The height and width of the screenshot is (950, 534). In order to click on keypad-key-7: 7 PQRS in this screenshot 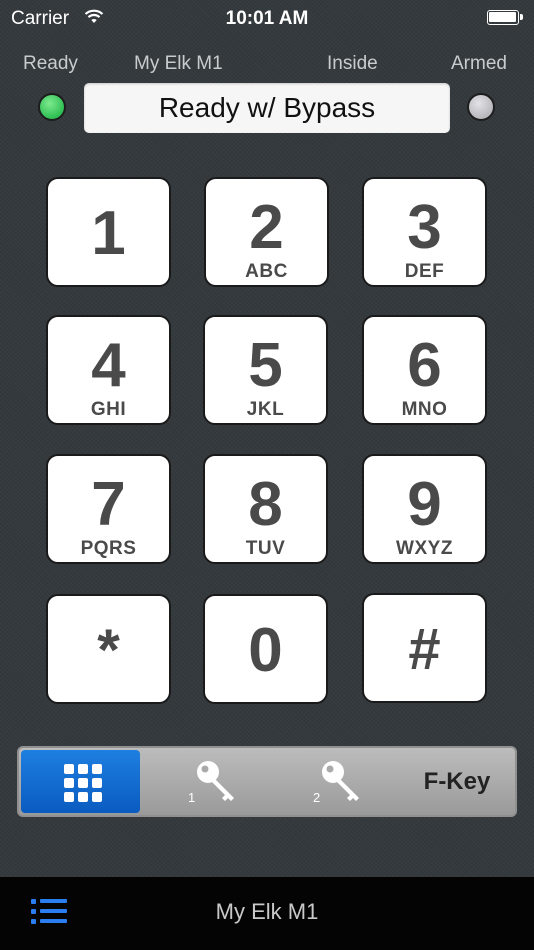, I will do `click(108, 509)`.